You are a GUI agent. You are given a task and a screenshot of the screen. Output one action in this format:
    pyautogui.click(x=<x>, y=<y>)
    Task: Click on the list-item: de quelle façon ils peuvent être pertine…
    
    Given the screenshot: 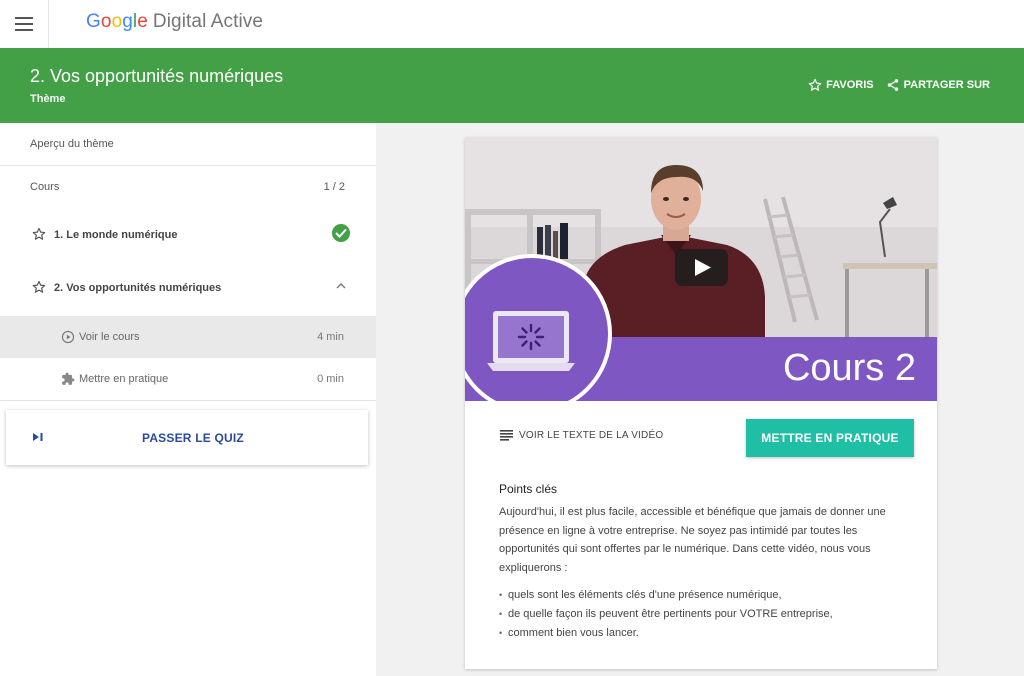 What is the action you would take?
    pyautogui.click(x=666, y=614)
    